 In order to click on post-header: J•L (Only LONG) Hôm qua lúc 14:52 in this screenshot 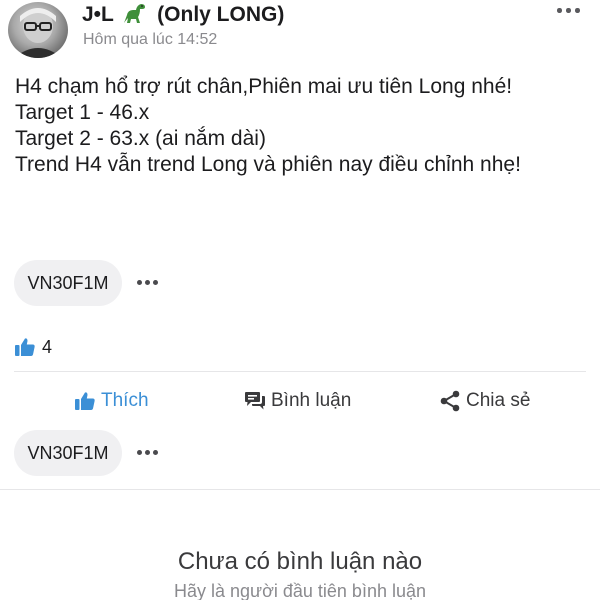, I will do `click(300, 34)`.